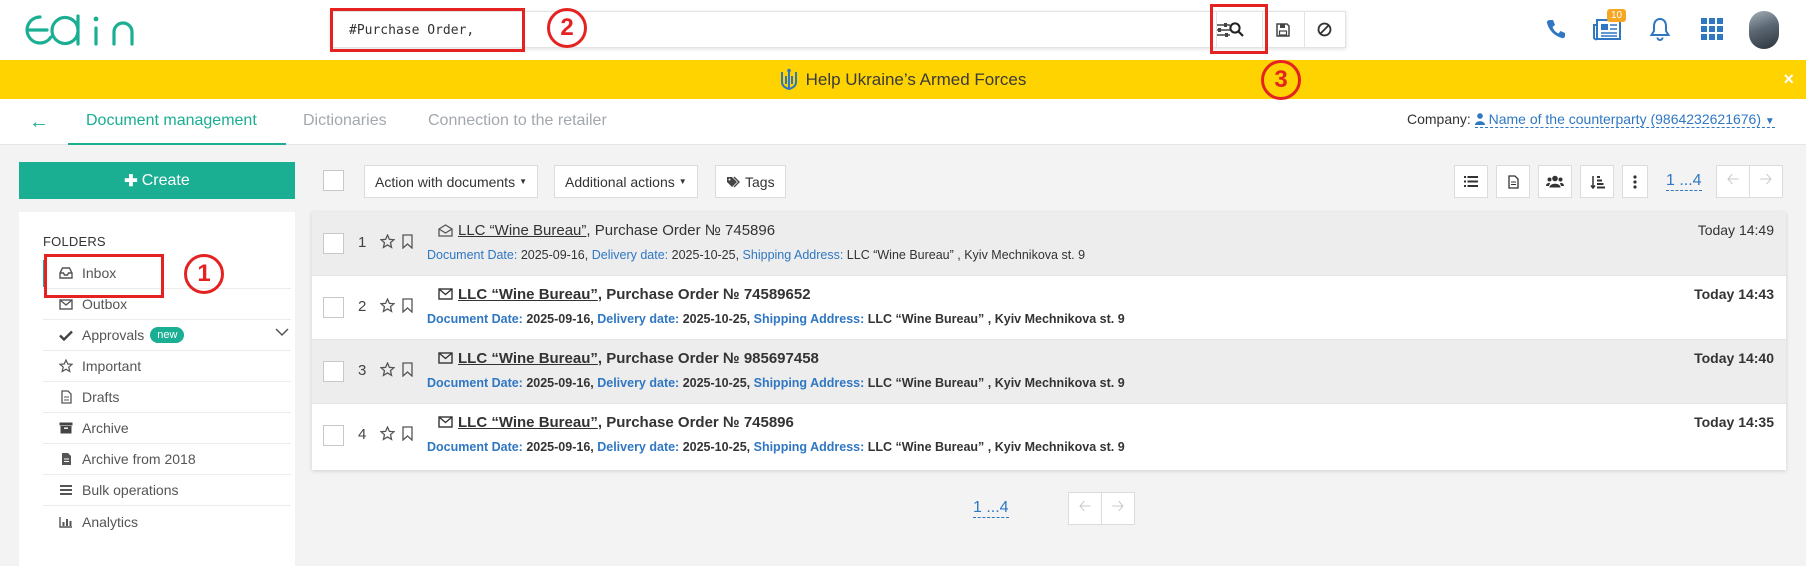 This screenshot has width=1806, height=566. I want to click on pager-bottom: 1 ...4, so click(991, 508).